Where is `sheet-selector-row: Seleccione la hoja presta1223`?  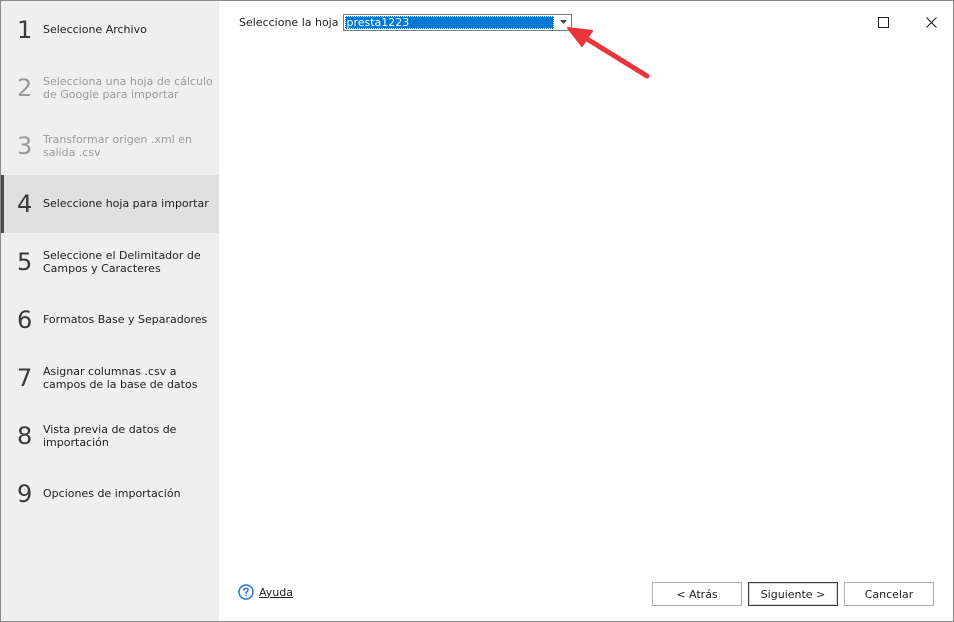 sheet-selector-row: Seleccione la hoja presta1223 is located at coordinates (406, 22).